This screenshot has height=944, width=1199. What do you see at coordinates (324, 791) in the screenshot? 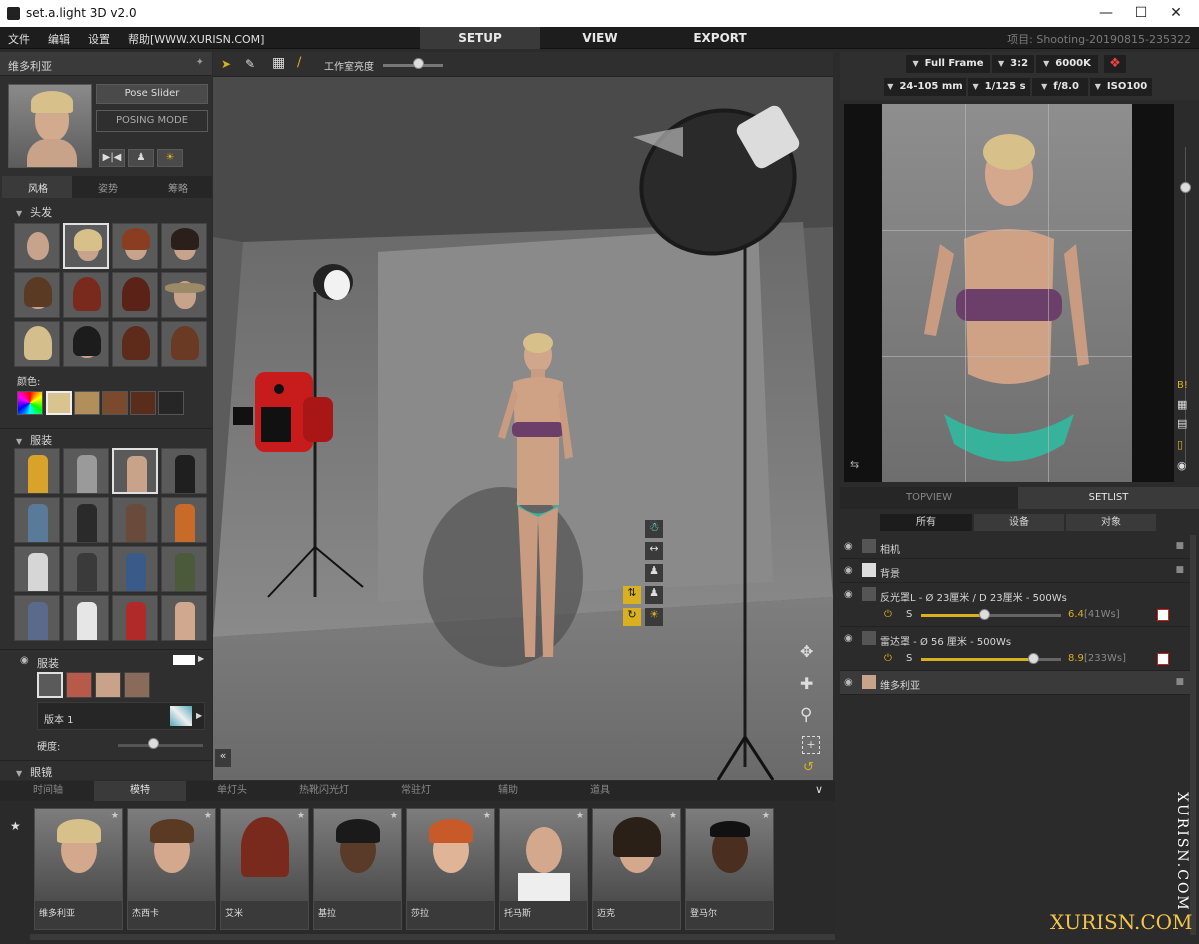
I see `tab-speedlight: 热靴闪光灯` at bounding box center [324, 791].